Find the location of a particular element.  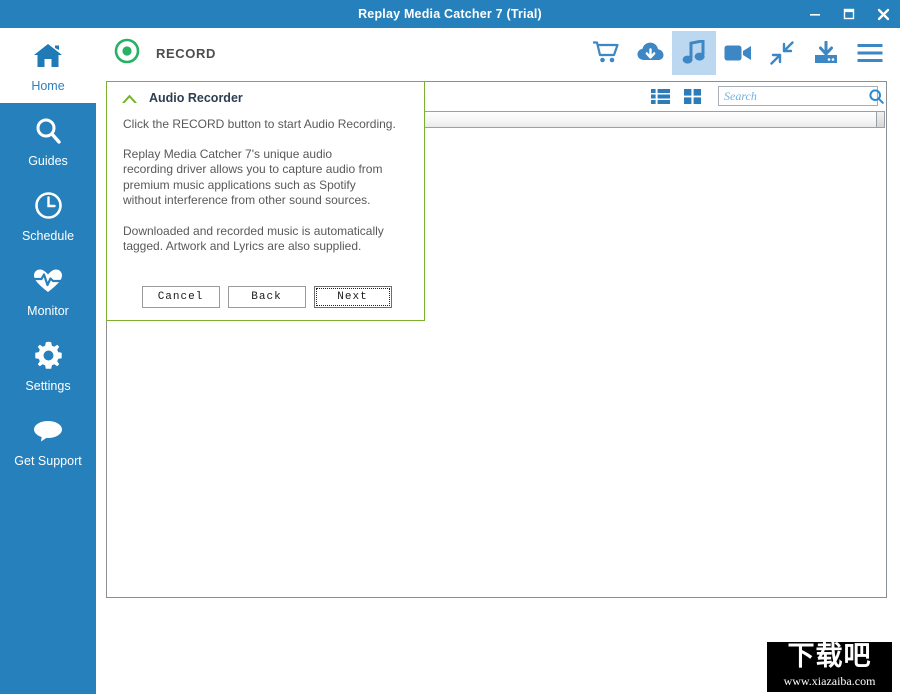

watermark-logo-text: 下载吧 is located at coordinates (829, 657).